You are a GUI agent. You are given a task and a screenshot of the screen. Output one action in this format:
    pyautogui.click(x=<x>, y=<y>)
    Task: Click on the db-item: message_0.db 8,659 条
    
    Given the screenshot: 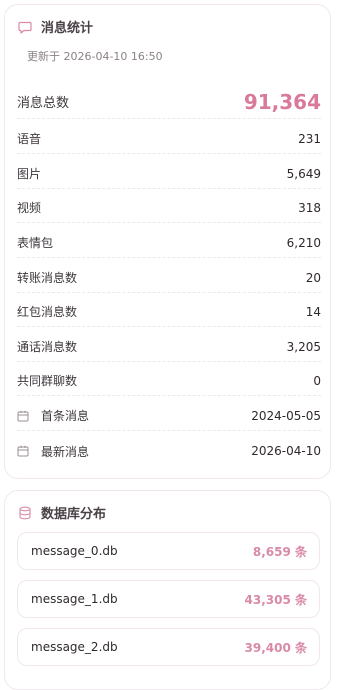 What is the action you would take?
    pyautogui.click(x=168, y=551)
    